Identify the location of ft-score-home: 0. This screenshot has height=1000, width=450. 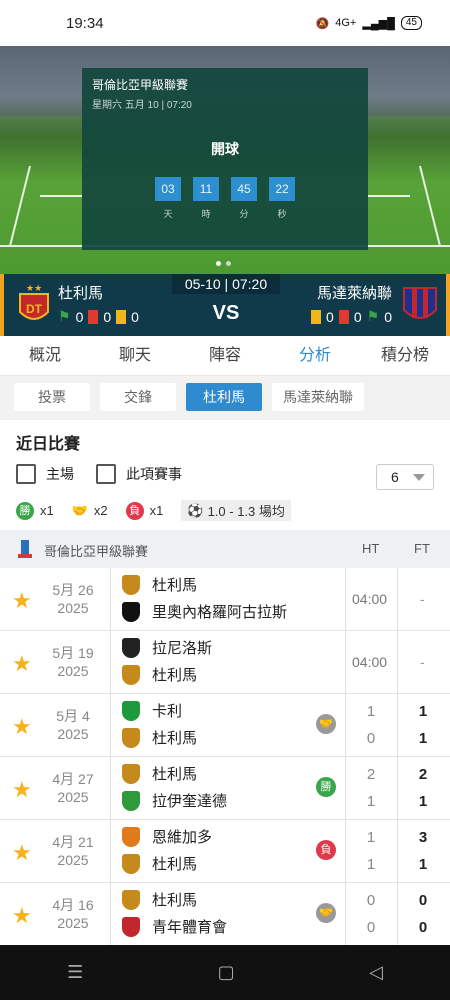
(423, 900).